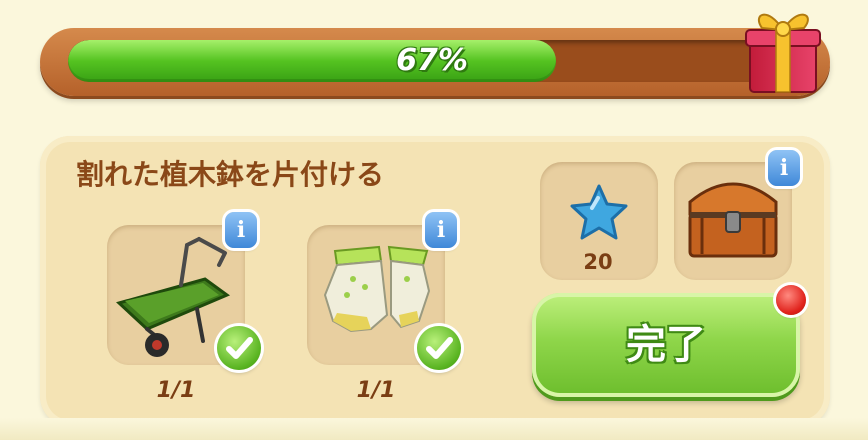 This screenshot has width=868, height=440. What do you see at coordinates (791, 300) in the screenshot?
I see `notification-dot` at bounding box center [791, 300].